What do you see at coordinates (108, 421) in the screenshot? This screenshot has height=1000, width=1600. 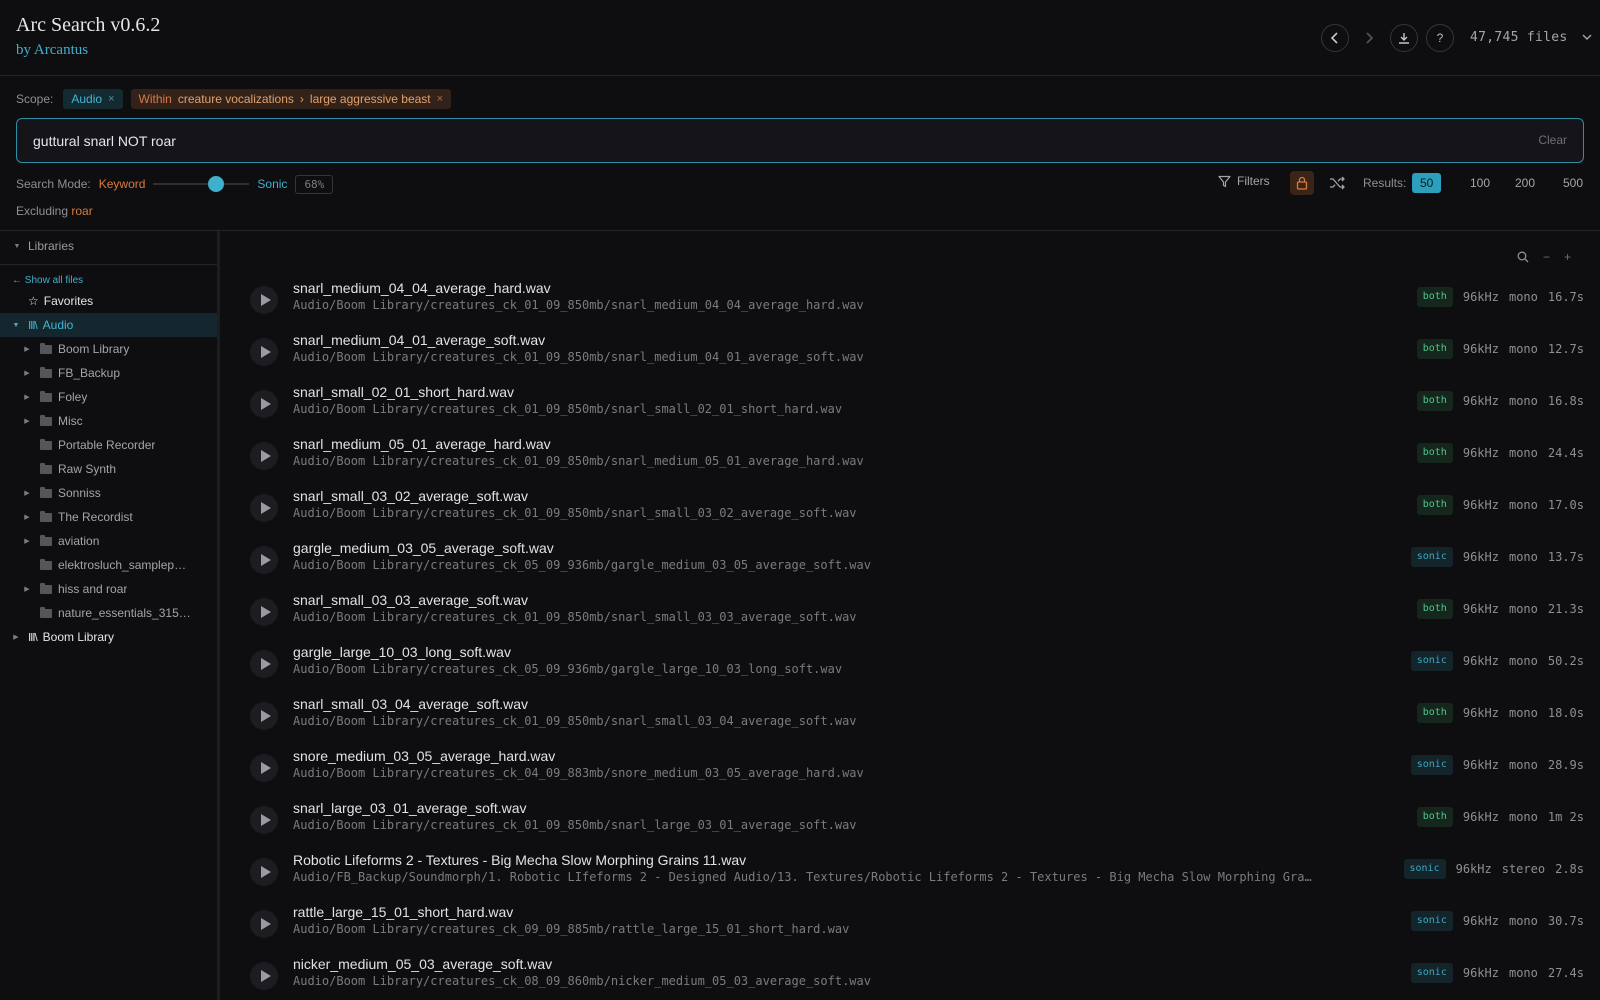 I see `folder-item: ▶ Misc` at bounding box center [108, 421].